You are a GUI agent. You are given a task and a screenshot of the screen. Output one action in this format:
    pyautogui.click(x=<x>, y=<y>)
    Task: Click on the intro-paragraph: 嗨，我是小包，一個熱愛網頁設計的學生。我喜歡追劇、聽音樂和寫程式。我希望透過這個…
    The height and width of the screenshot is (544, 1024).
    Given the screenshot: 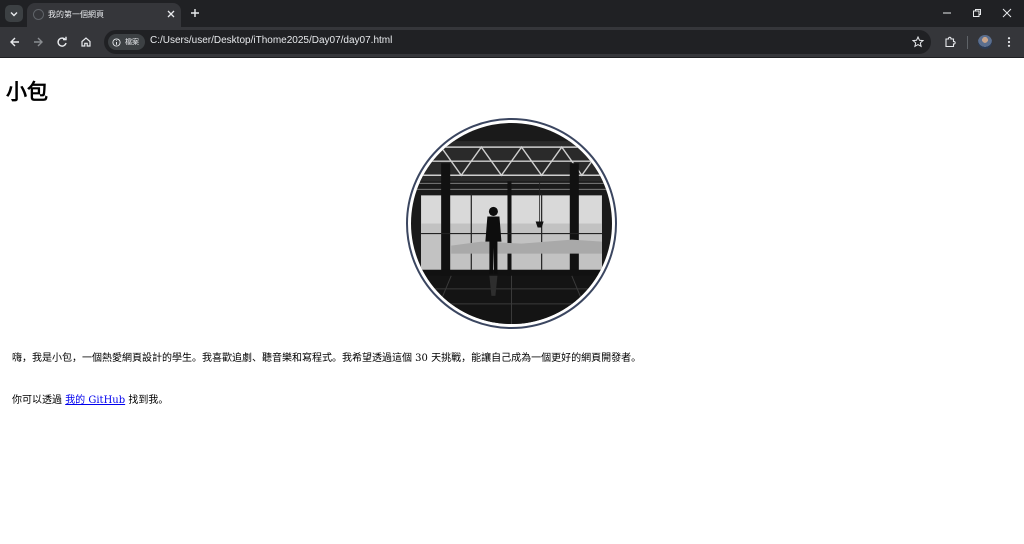 What is the action you would take?
    pyautogui.click(x=327, y=358)
    